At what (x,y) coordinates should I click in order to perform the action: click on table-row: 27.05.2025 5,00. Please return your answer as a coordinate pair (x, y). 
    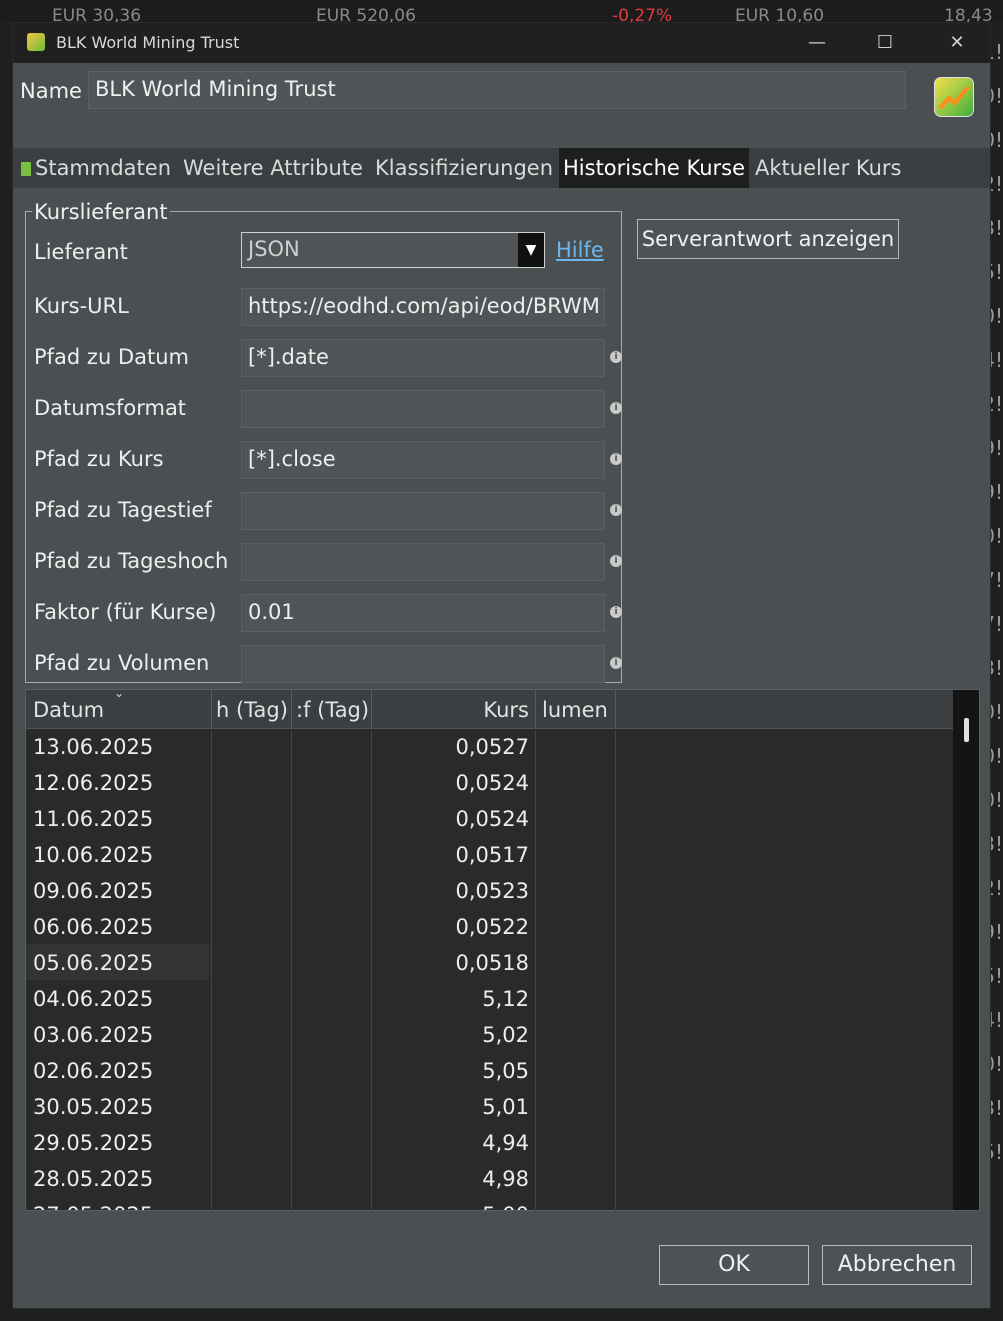
    Looking at the image, I should click on (490, 1203).